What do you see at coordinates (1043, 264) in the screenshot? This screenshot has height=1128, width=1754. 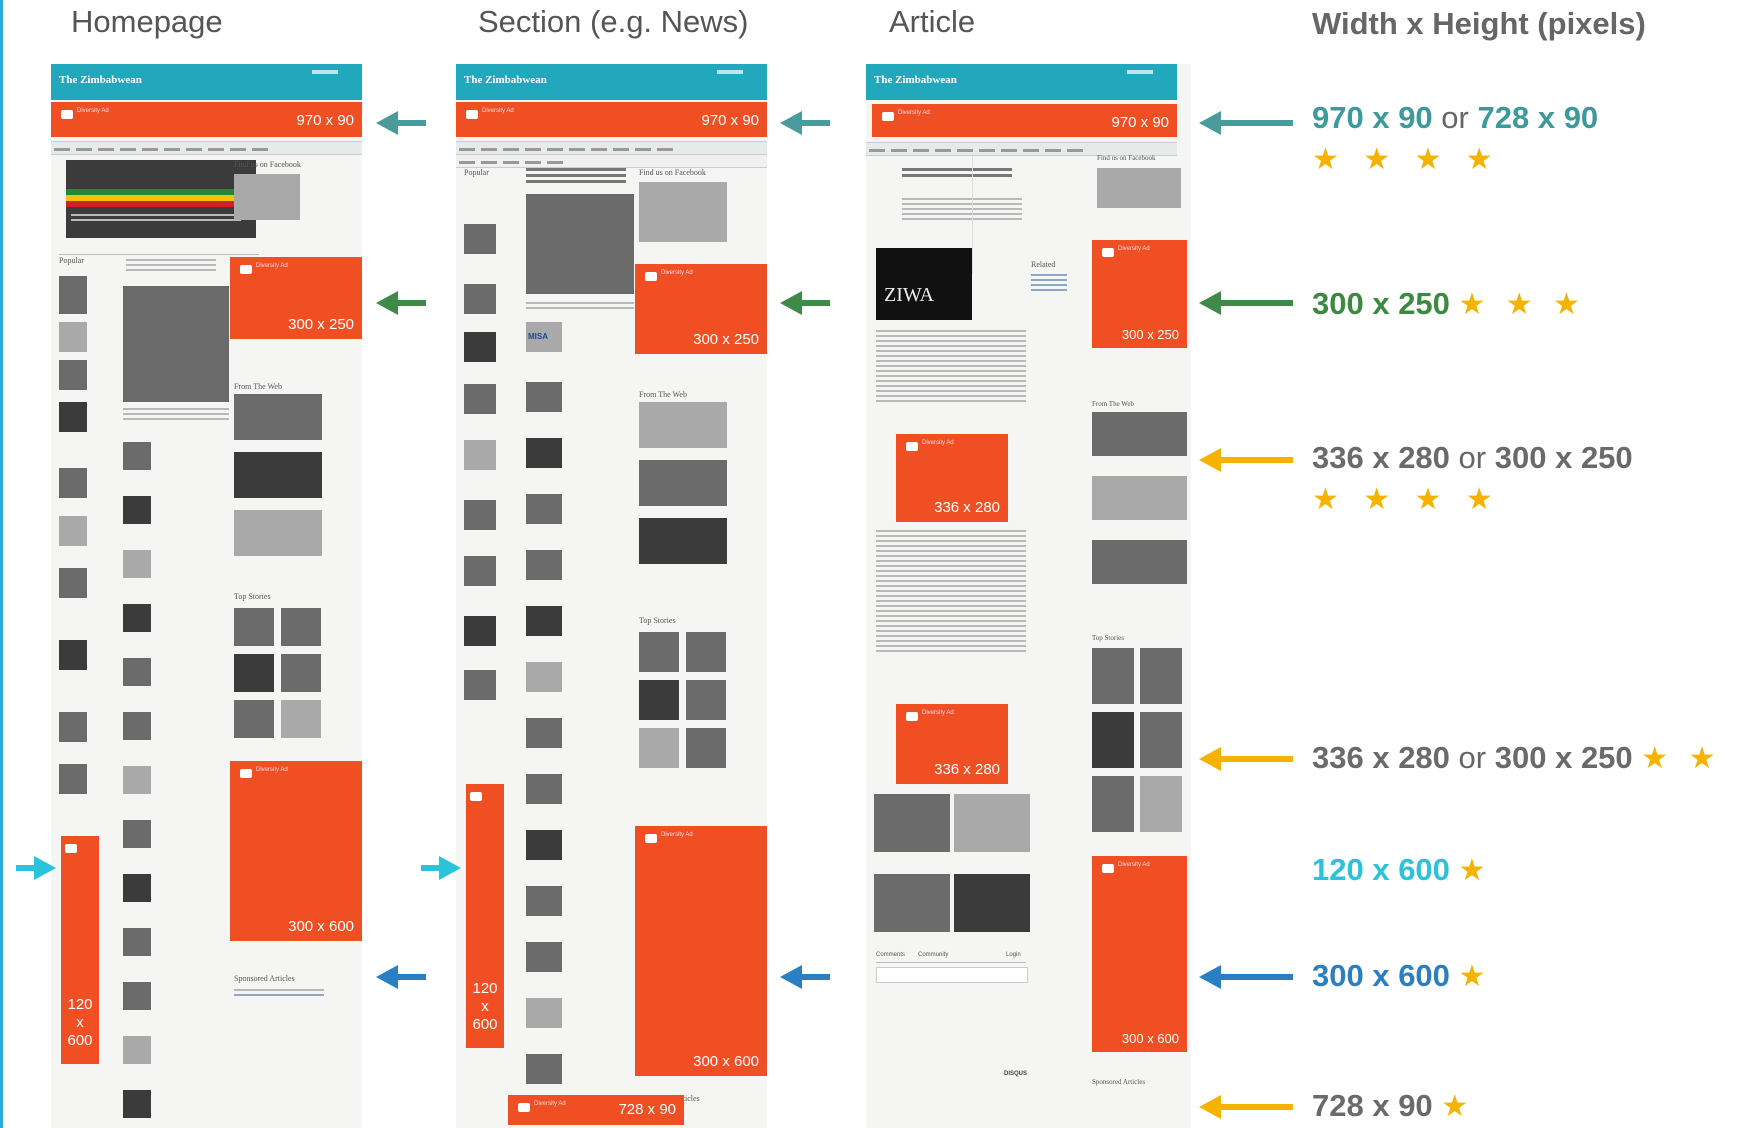 I see `related-heading: Related` at bounding box center [1043, 264].